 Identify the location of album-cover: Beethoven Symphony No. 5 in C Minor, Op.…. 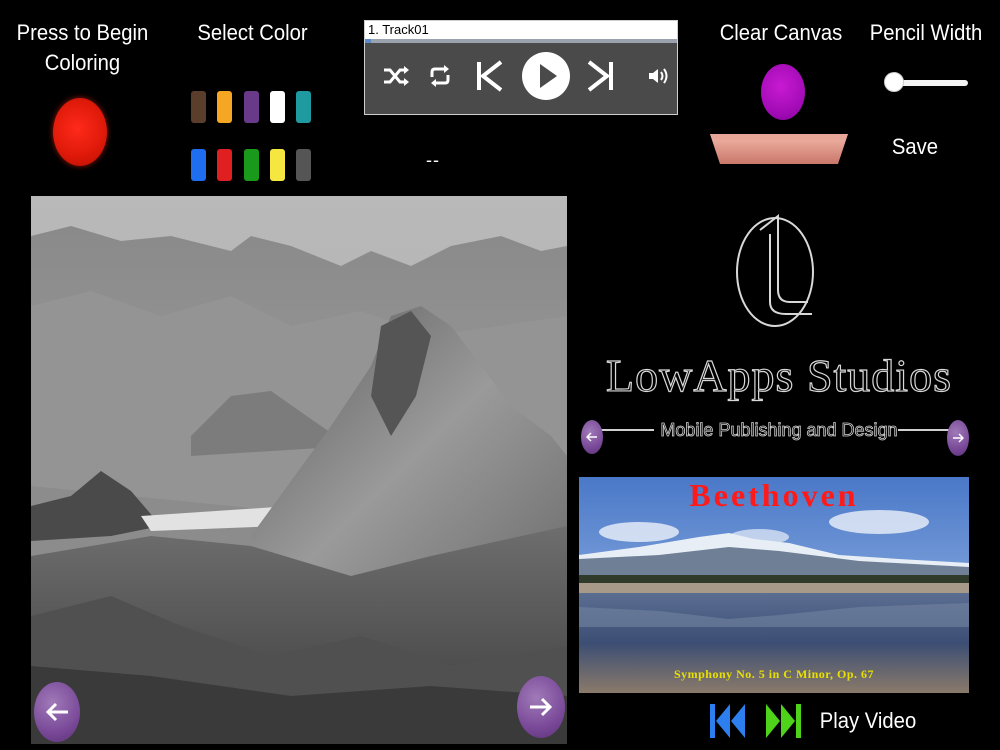
(774, 585).